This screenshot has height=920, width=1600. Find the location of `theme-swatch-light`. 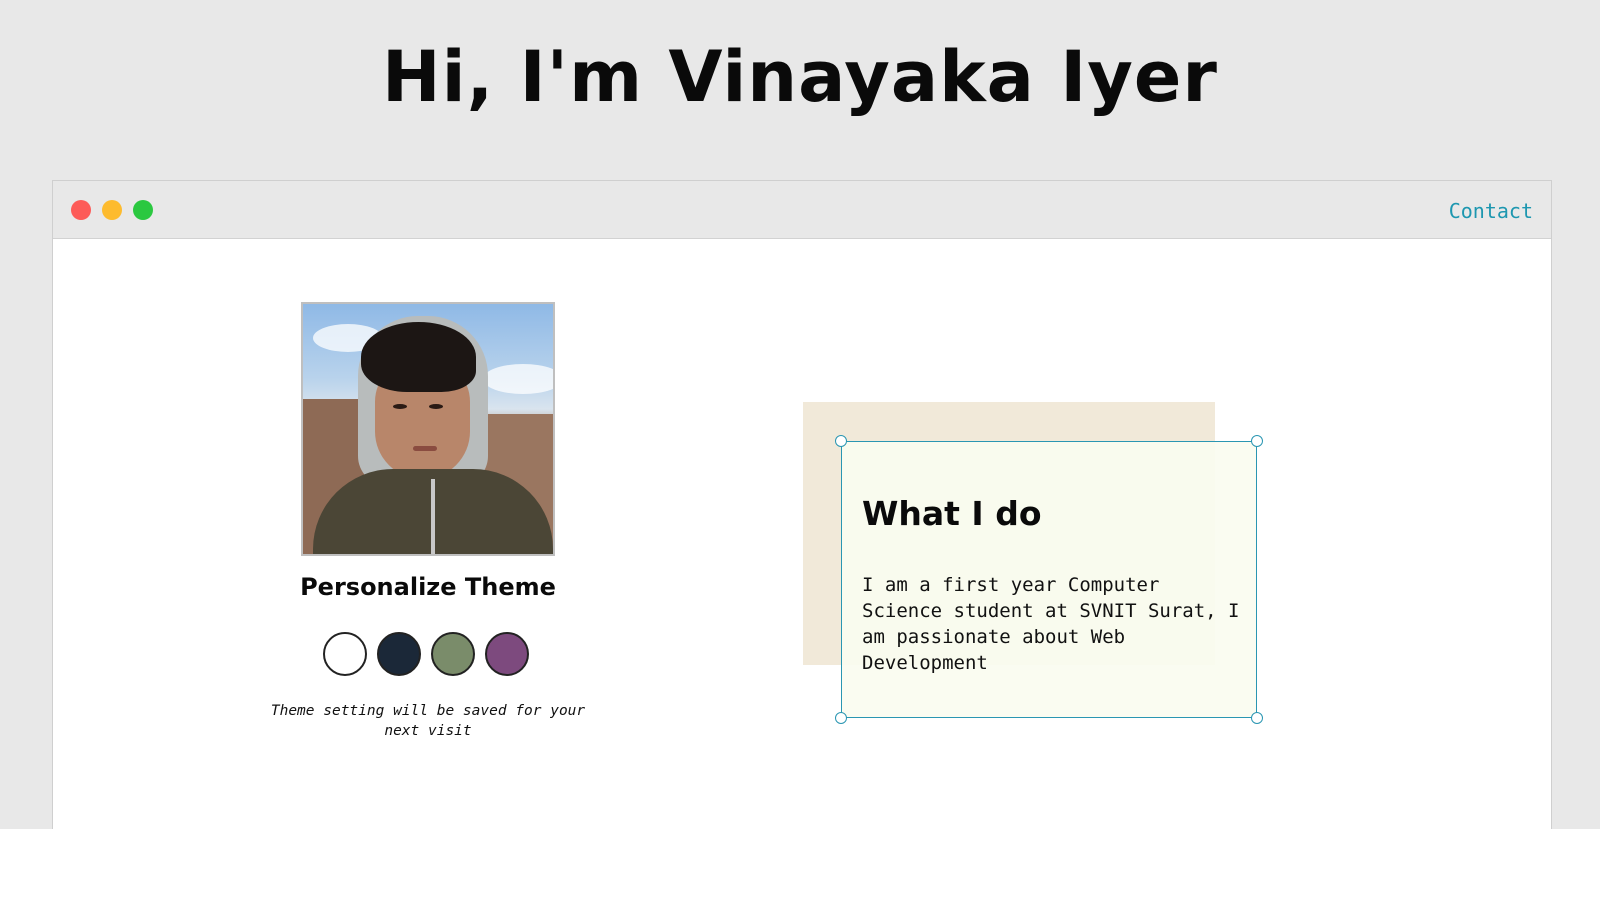

theme-swatch-light is located at coordinates (345, 654).